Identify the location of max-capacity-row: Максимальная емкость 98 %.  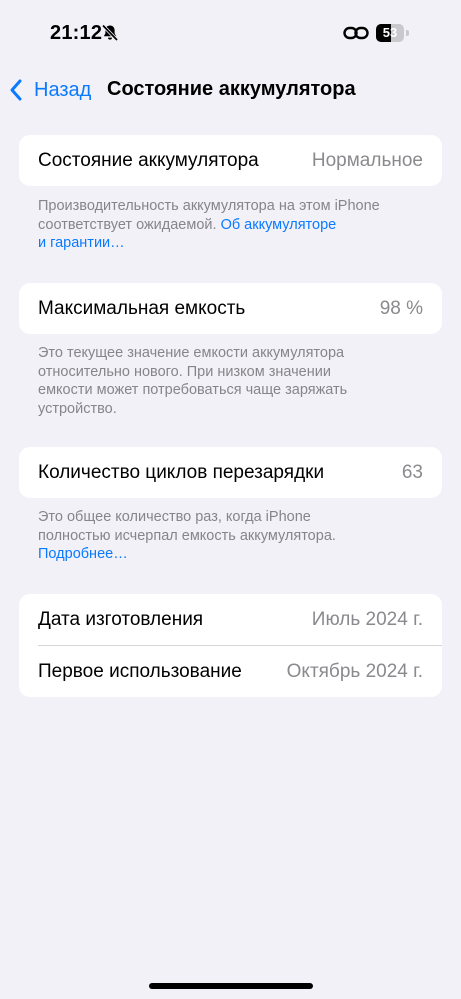
(230, 308).